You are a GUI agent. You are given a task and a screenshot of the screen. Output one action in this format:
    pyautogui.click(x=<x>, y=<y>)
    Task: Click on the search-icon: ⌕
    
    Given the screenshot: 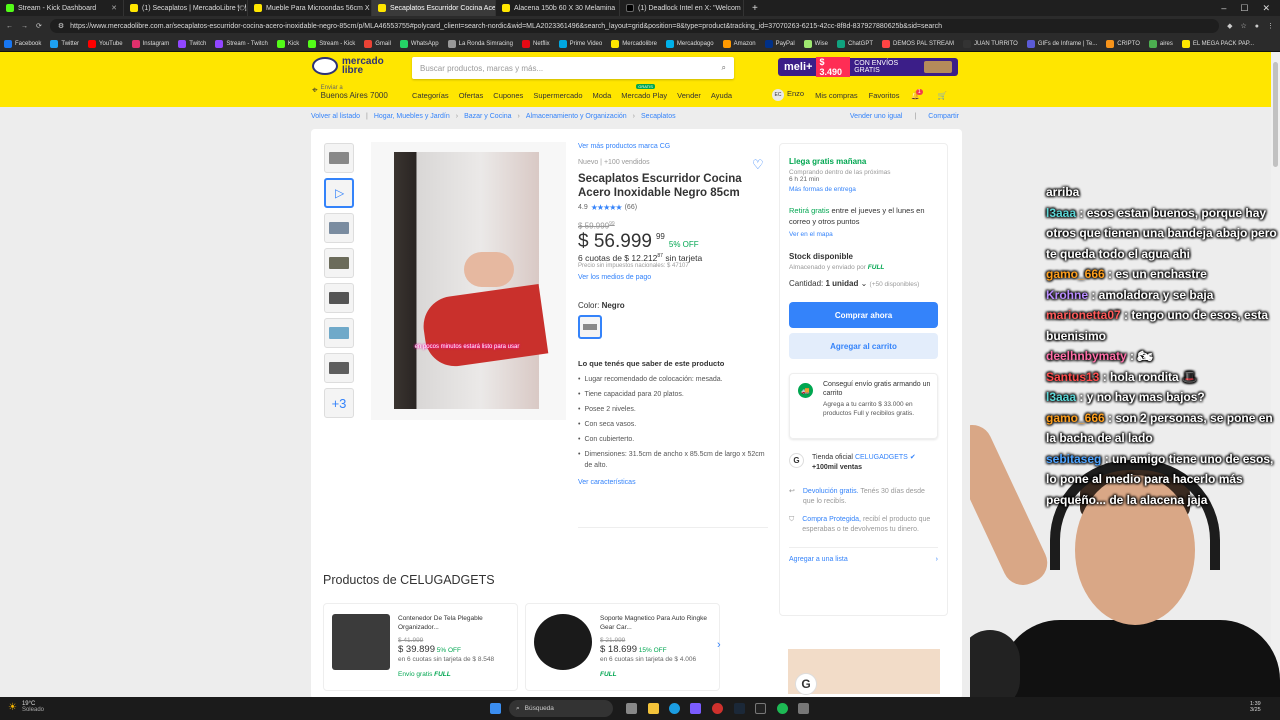 What is the action you would take?
    pyautogui.click(x=724, y=68)
    